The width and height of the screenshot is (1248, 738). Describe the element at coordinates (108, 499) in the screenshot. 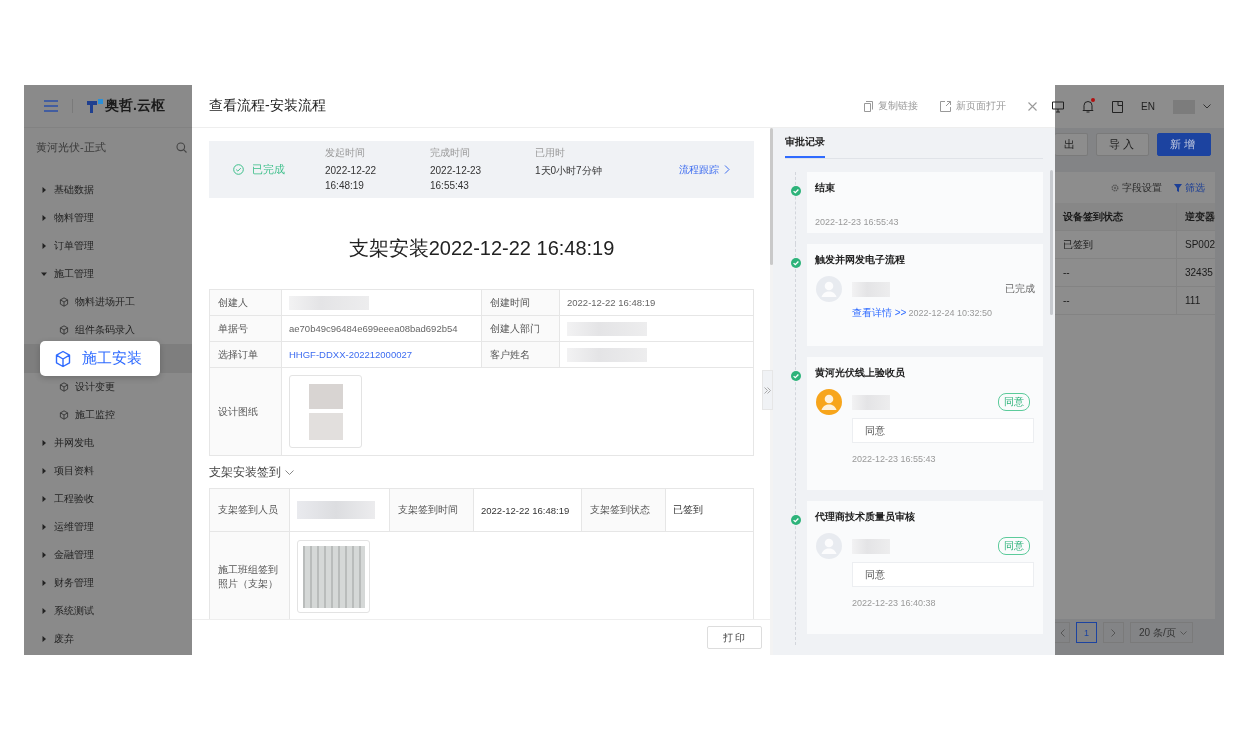

I see `menu-item: 工程验收` at that location.